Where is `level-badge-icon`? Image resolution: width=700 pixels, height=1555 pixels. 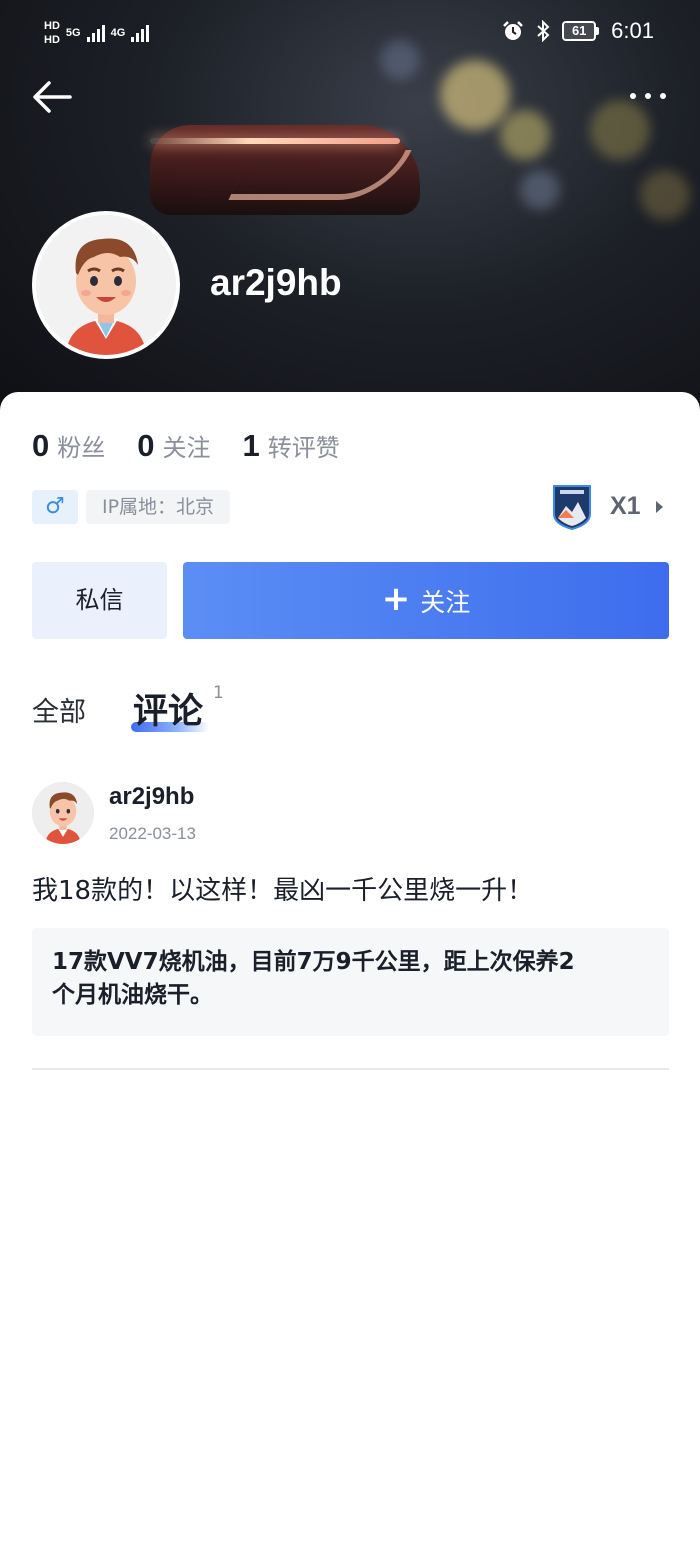 level-badge-icon is located at coordinates (572, 507).